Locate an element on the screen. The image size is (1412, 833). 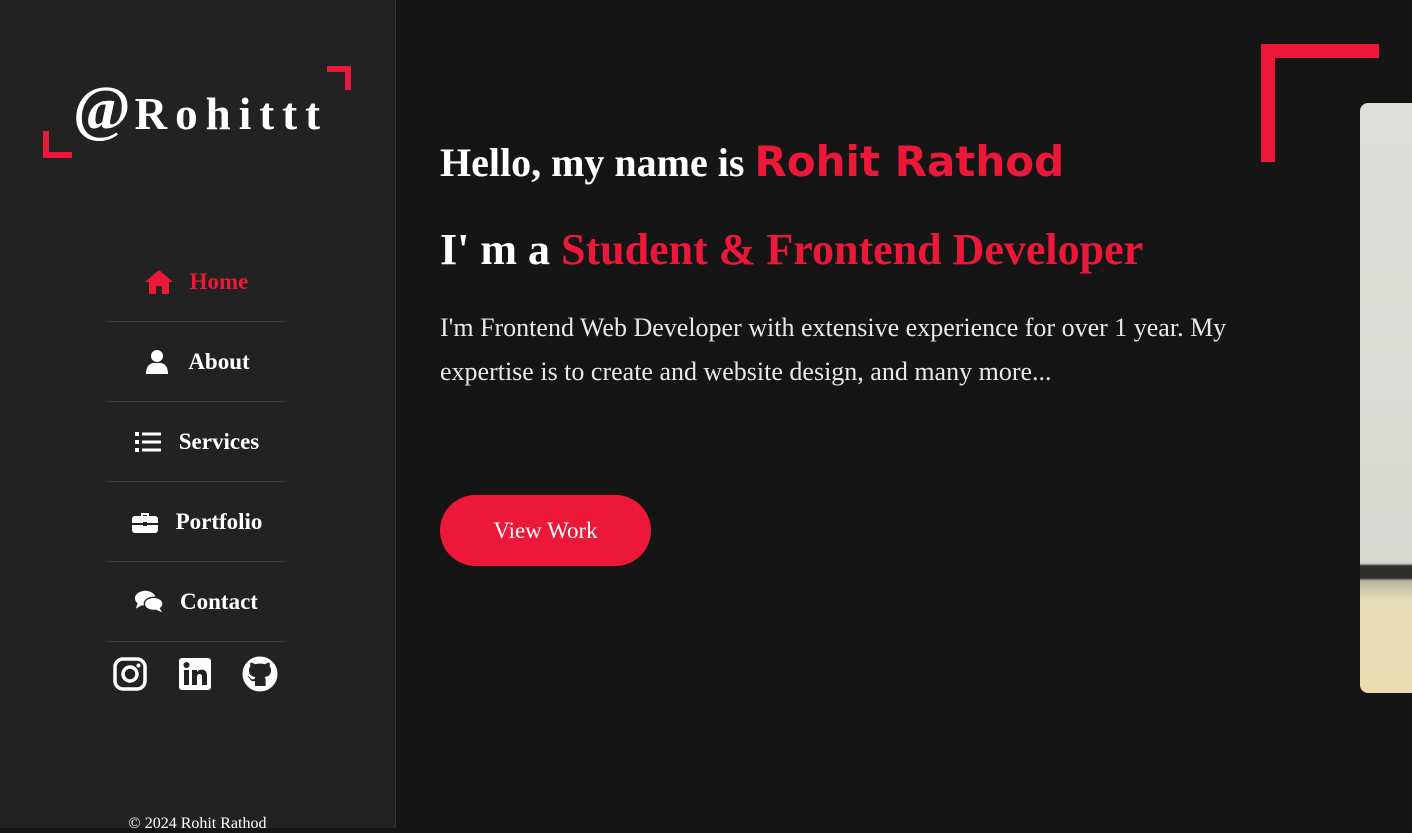
logo: @Rohittt is located at coordinates (197, 112).